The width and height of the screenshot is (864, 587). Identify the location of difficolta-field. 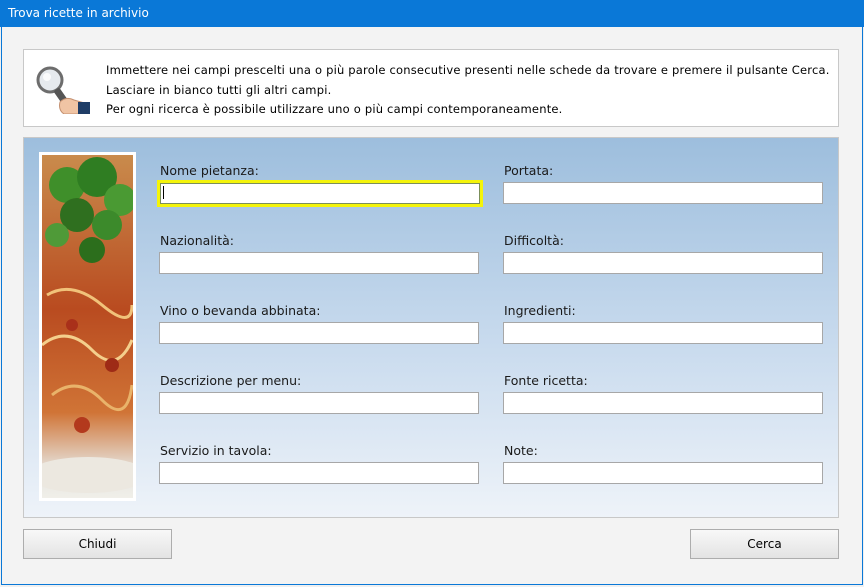
(663, 263).